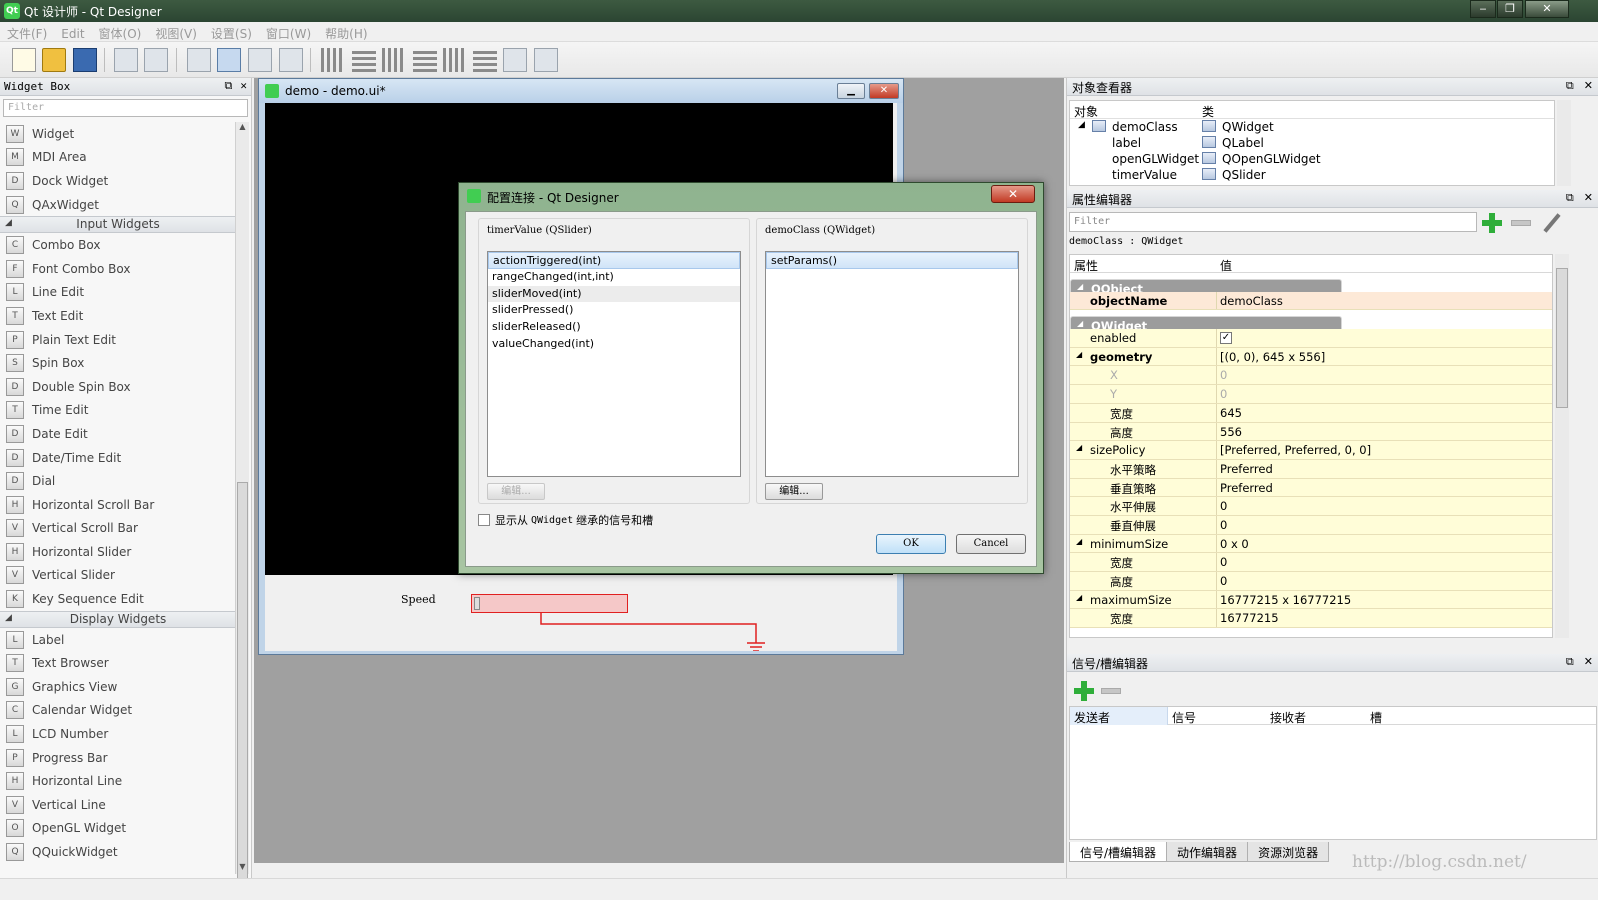 The height and width of the screenshot is (900, 1598). Describe the element at coordinates (991, 544) in the screenshot. I see `cancel-button: Cancel` at that location.